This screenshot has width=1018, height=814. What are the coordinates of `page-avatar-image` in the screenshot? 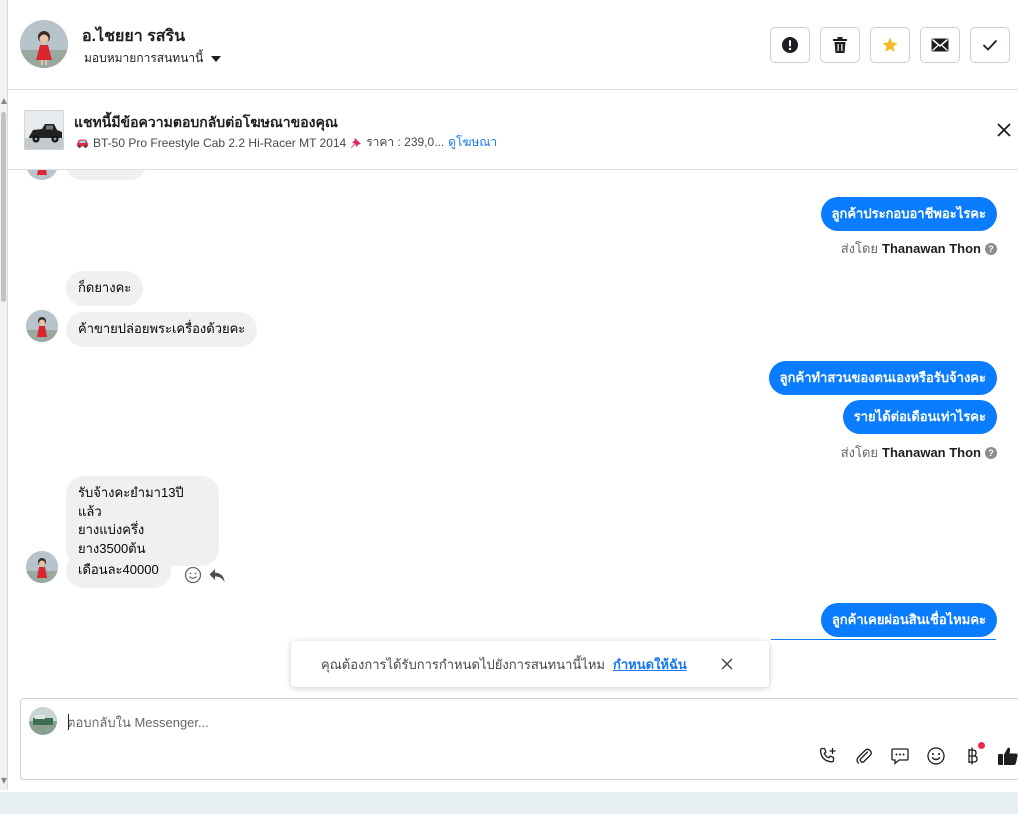 It's located at (43, 721).